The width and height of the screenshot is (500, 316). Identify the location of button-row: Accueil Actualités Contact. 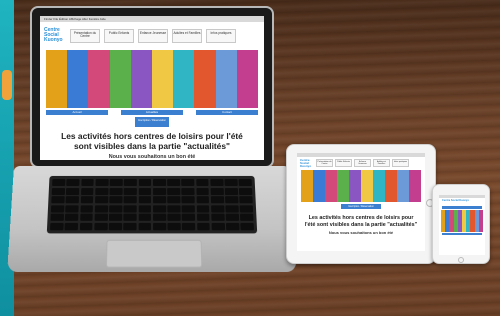
(152, 112).